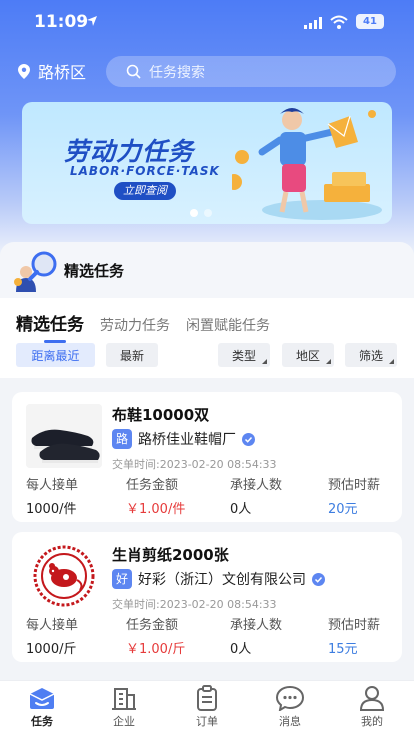 The width and height of the screenshot is (414, 736). I want to click on task-title: 生肖剪纸2000张, so click(170, 555).